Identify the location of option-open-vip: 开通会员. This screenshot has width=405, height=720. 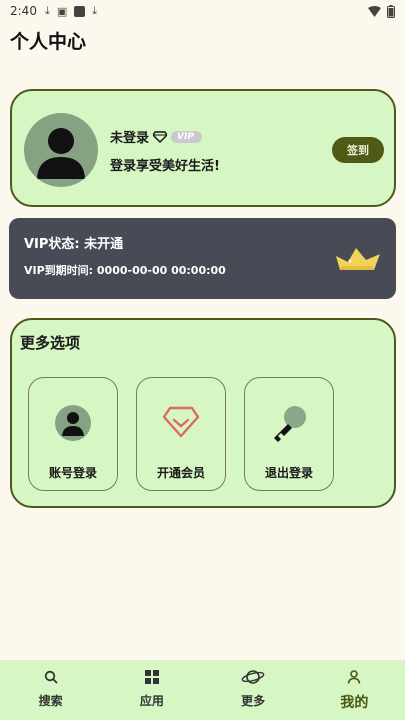
(181, 434).